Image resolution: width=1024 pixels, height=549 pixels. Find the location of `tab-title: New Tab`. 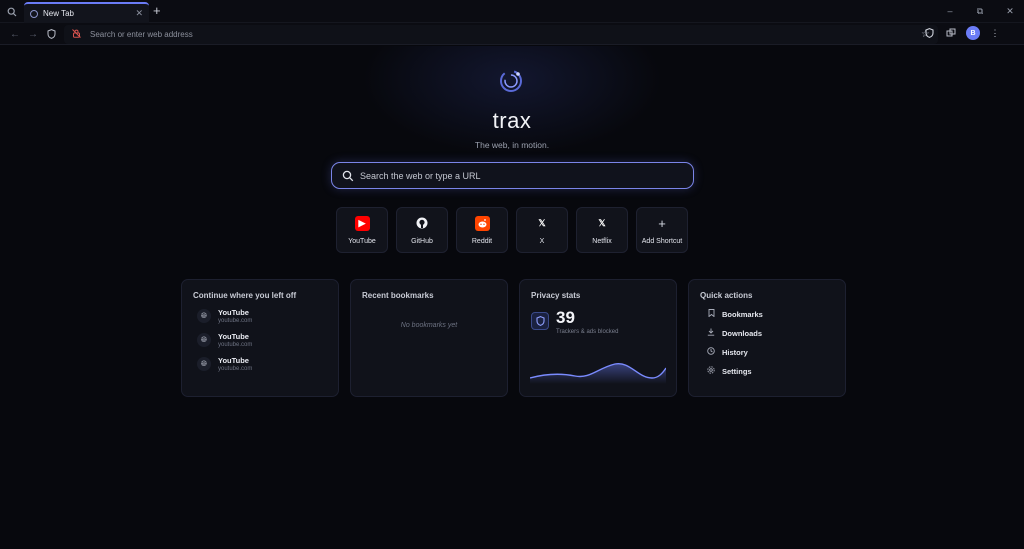

tab-title: New Tab is located at coordinates (58, 13).